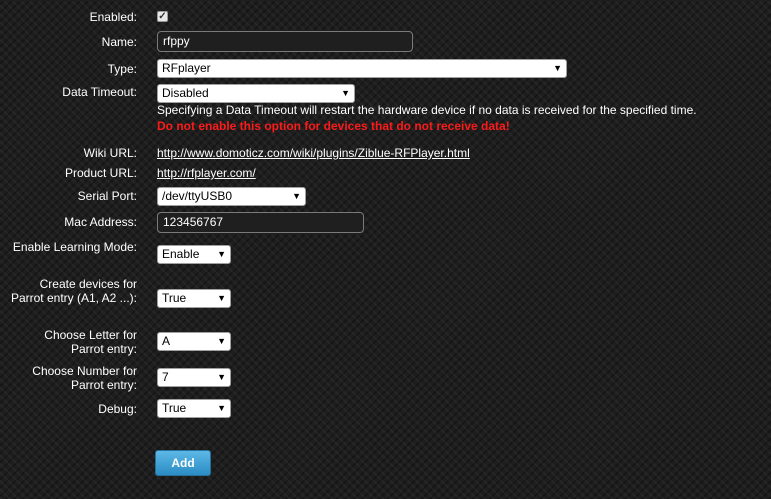  I want to click on serial-port-select: /dev/ttyUSB0 ▼, so click(231, 196).